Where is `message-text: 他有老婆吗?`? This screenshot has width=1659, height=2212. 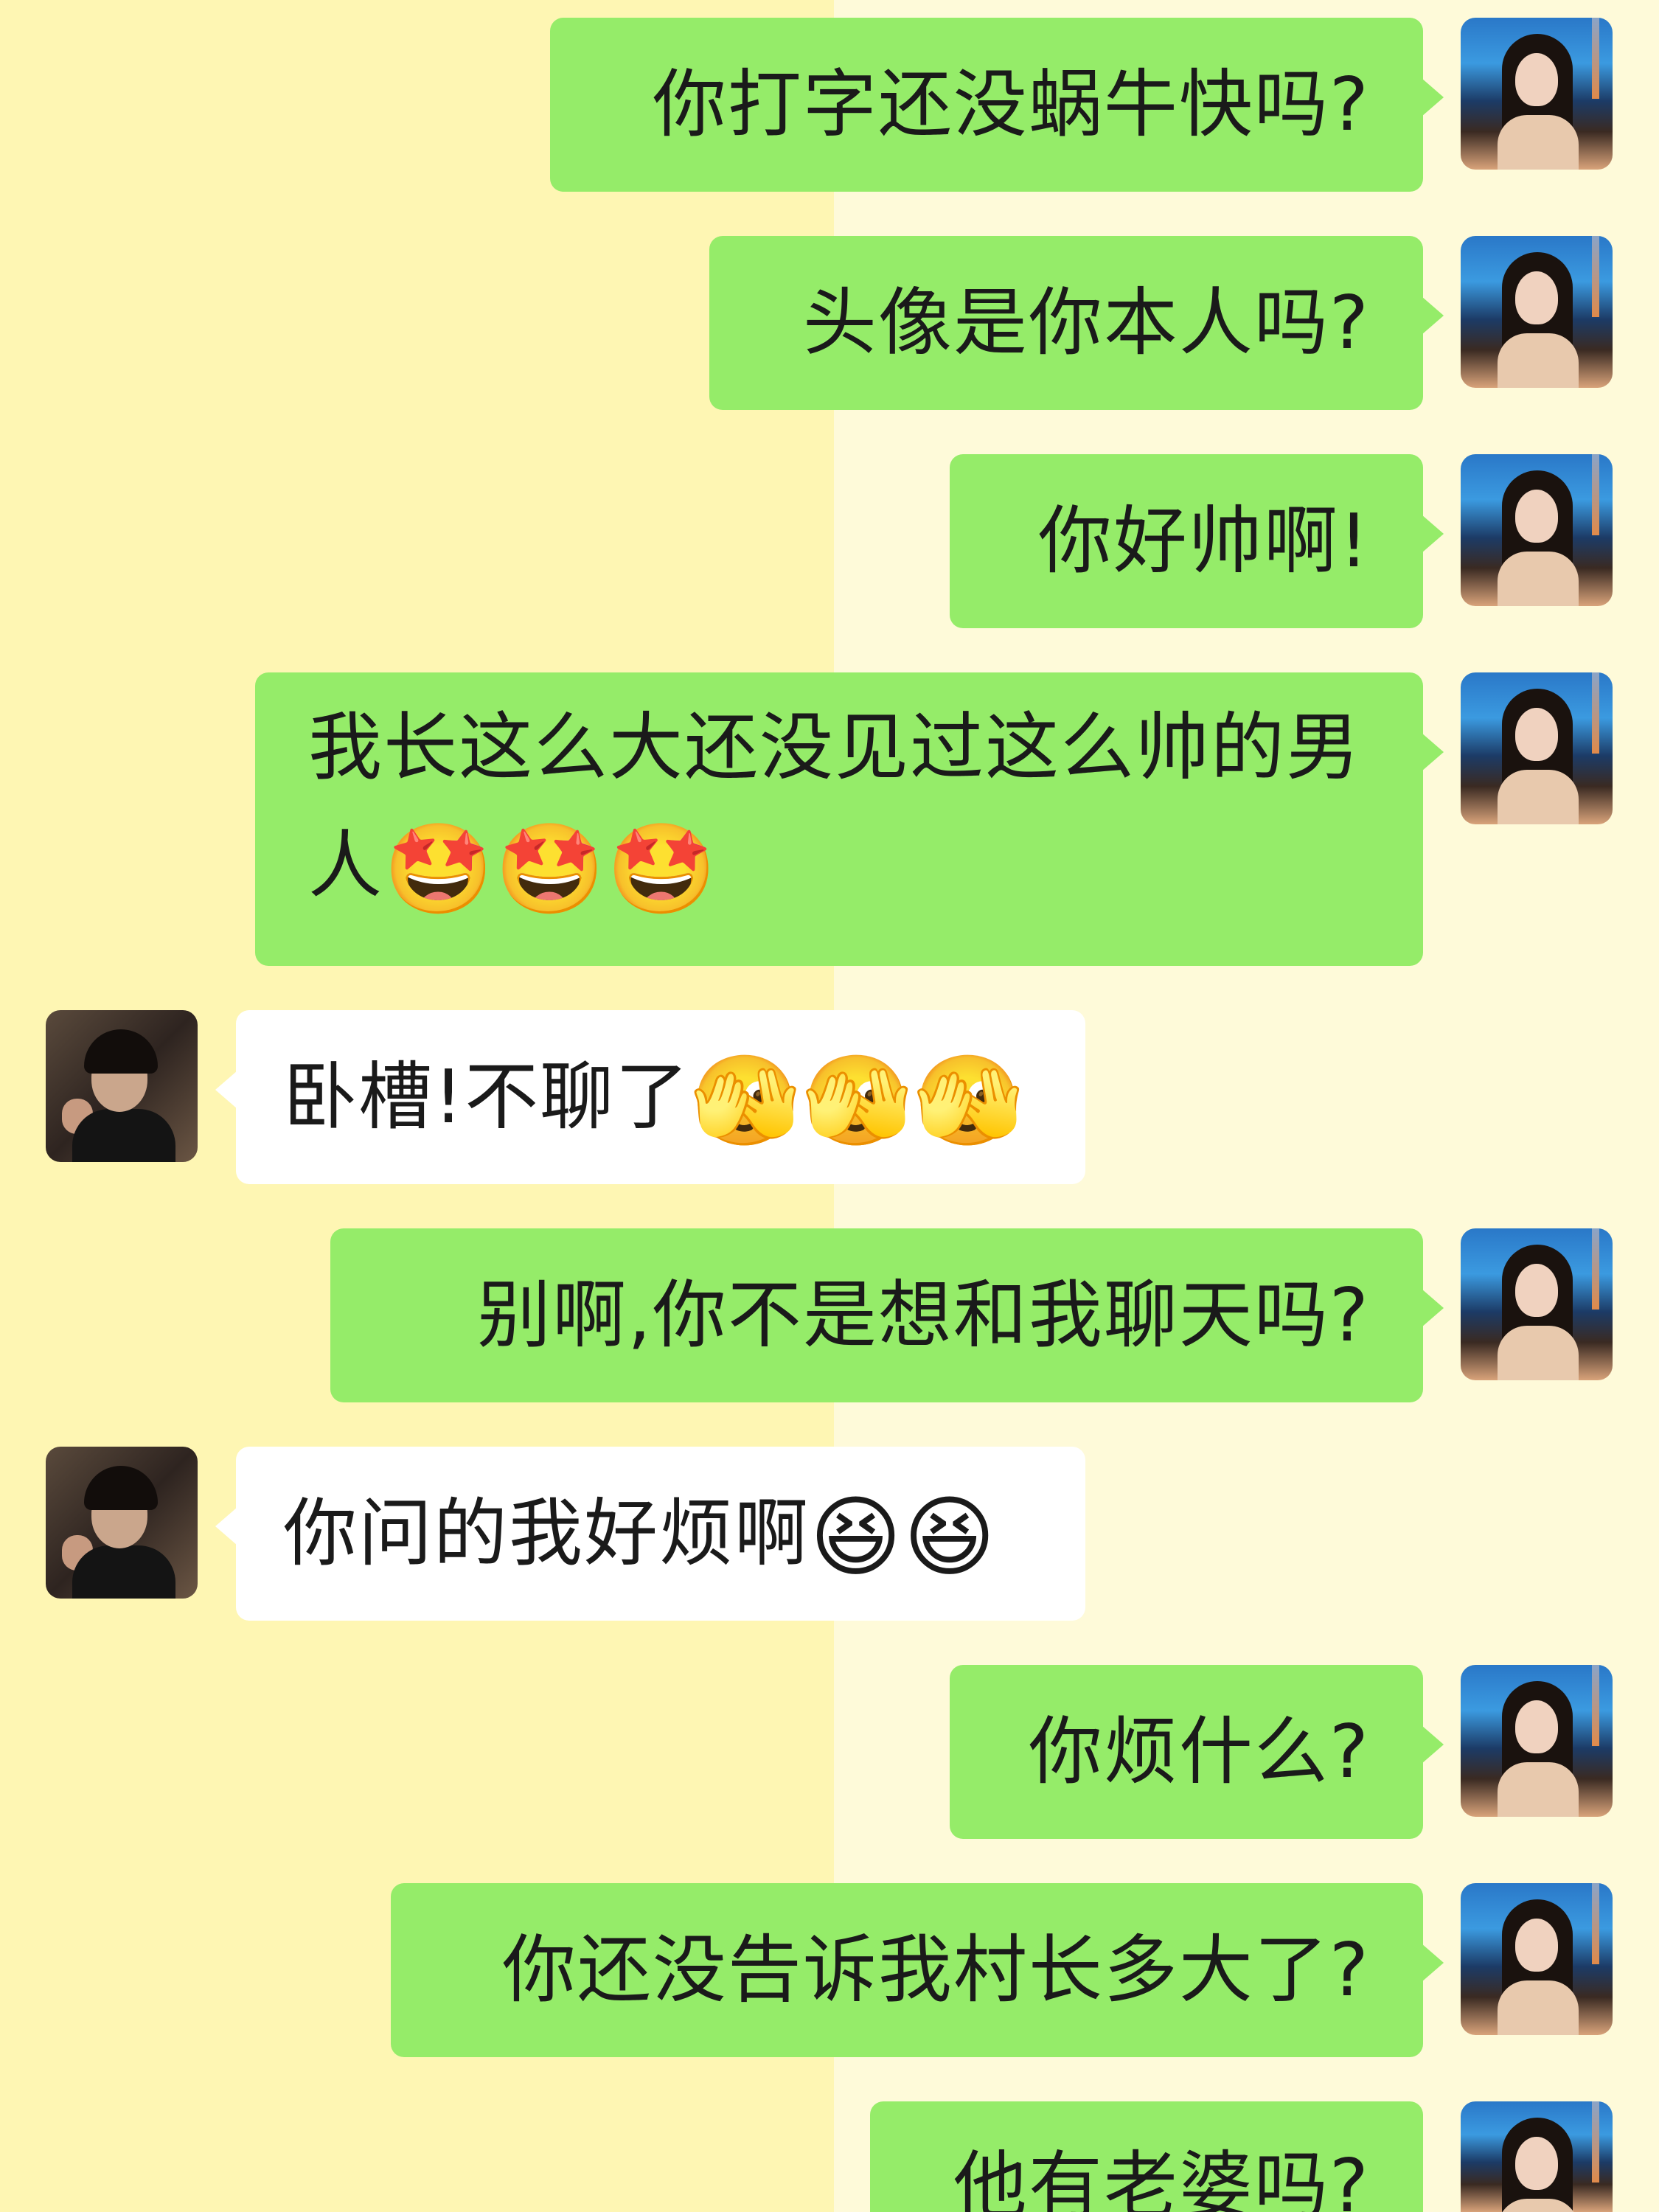
message-text: 他有老婆吗? is located at coordinates (1161, 2177).